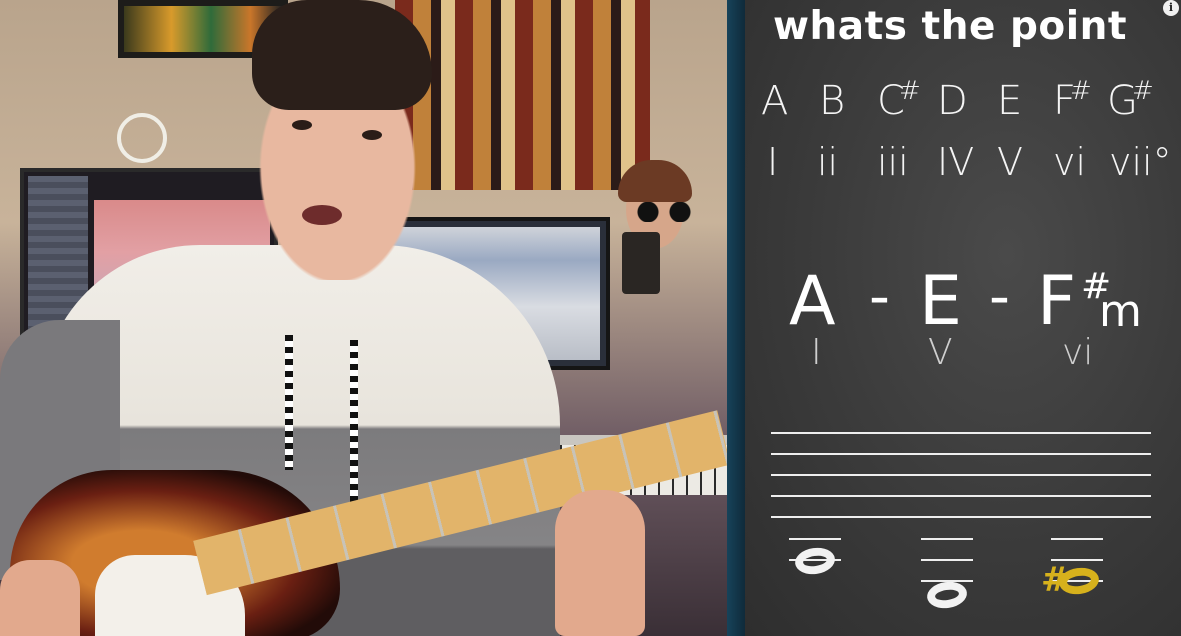 The image size is (1181, 636). What do you see at coordinates (828, 162) in the screenshot?
I see `roman-numeral: ii` at bounding box center [828, 162].